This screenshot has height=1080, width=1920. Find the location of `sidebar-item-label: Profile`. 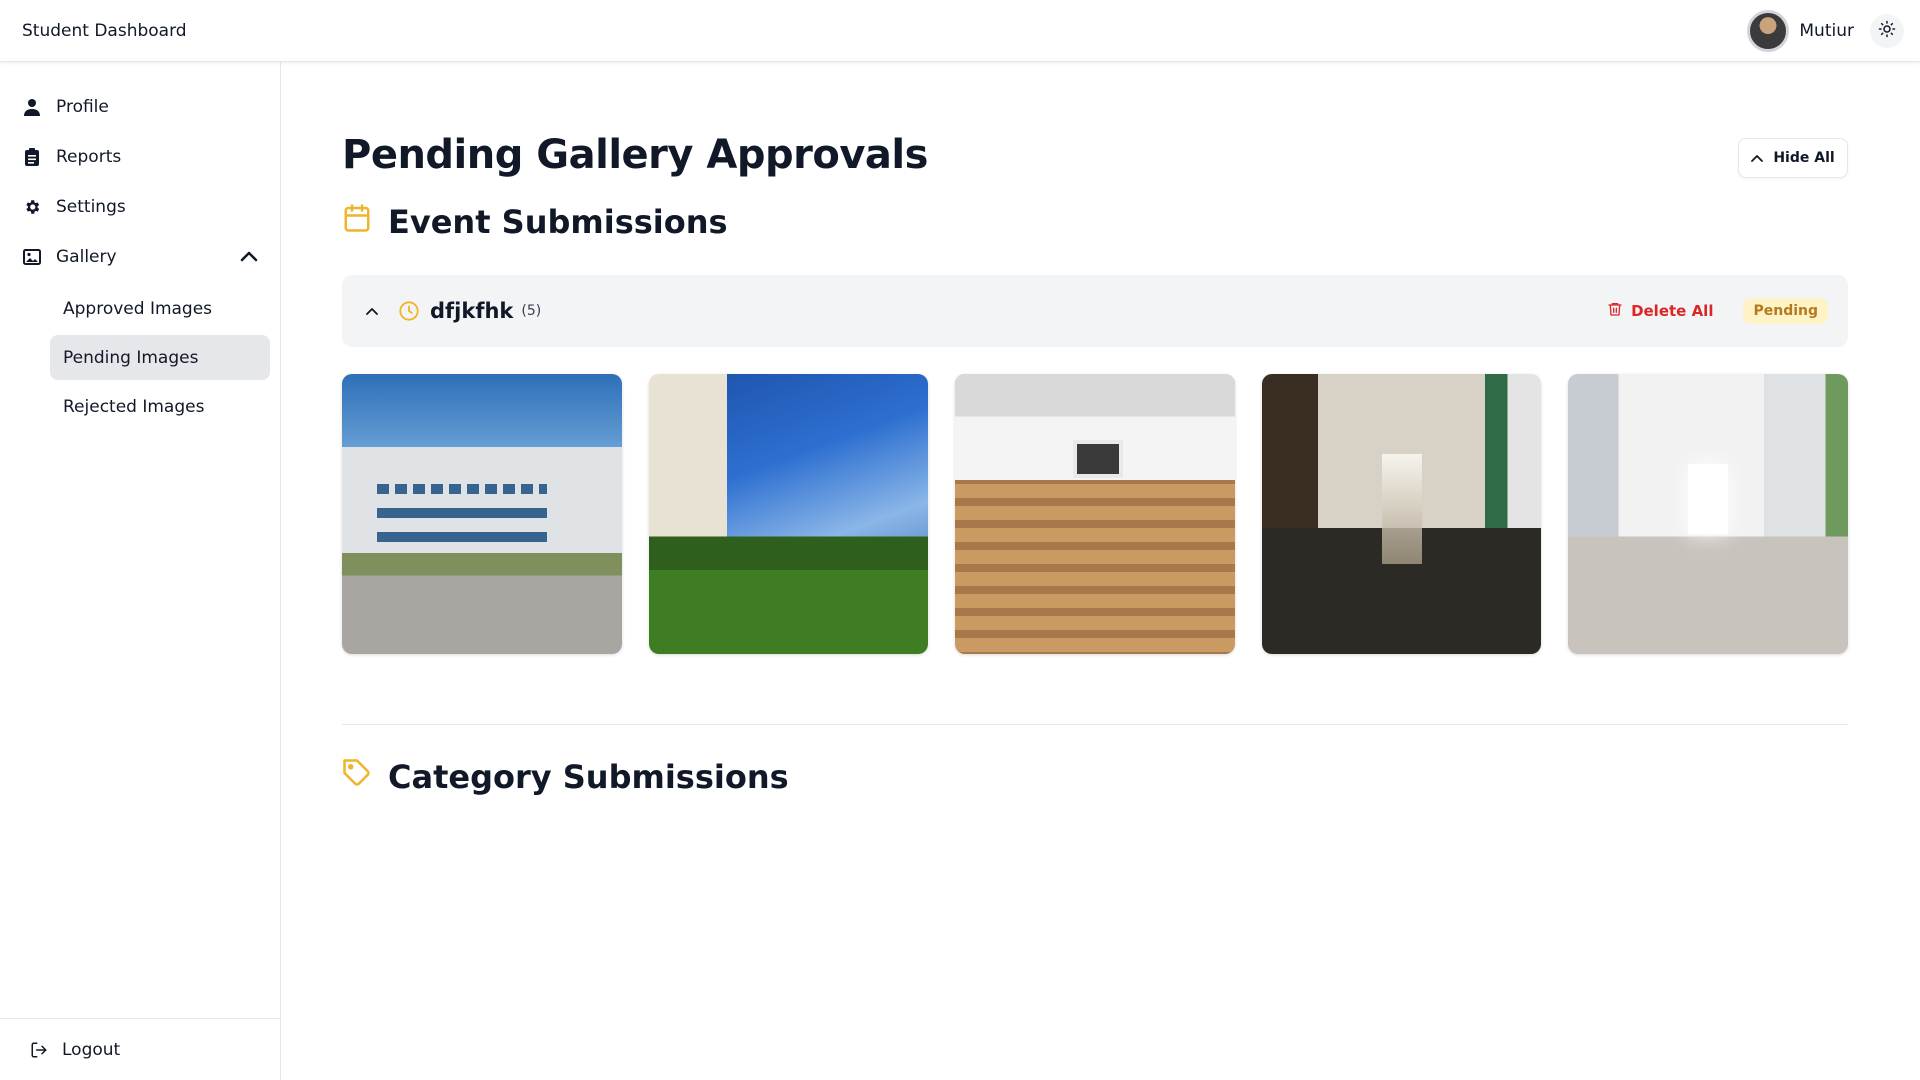

sidebar-item-label: Profile is located at coordinates (82, 107).